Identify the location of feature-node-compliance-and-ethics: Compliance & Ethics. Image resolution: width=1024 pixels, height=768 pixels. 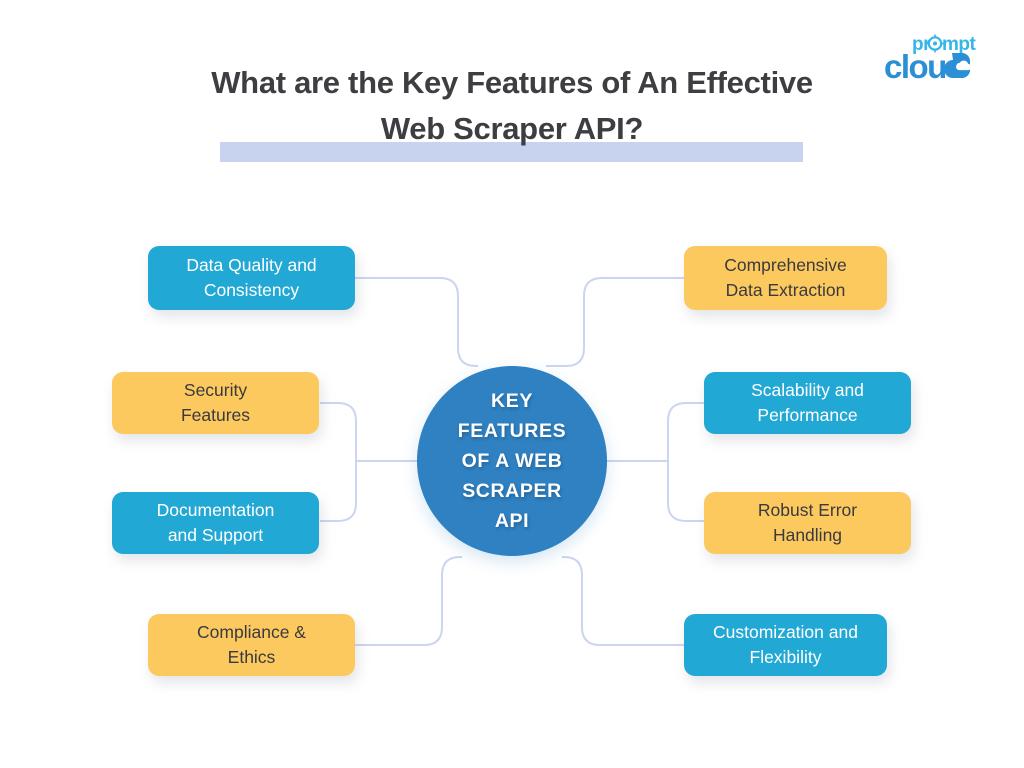
(251, 645).